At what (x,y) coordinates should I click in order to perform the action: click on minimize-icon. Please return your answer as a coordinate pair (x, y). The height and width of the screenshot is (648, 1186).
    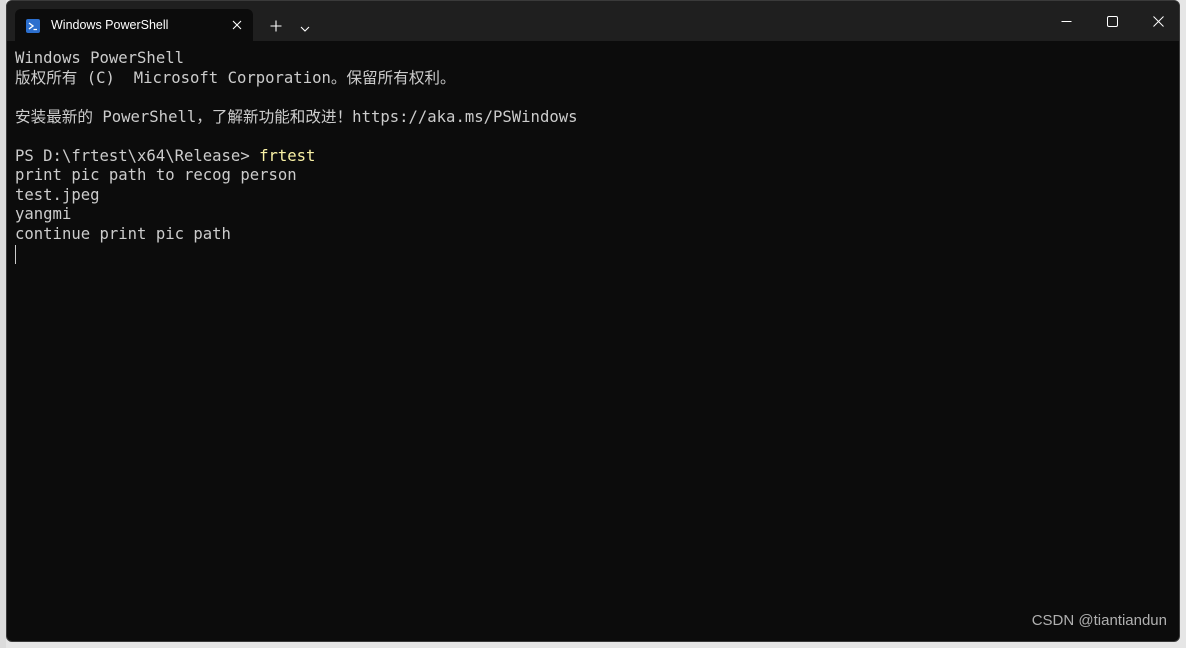
    Looking at the image, I should click on (1066, 21).